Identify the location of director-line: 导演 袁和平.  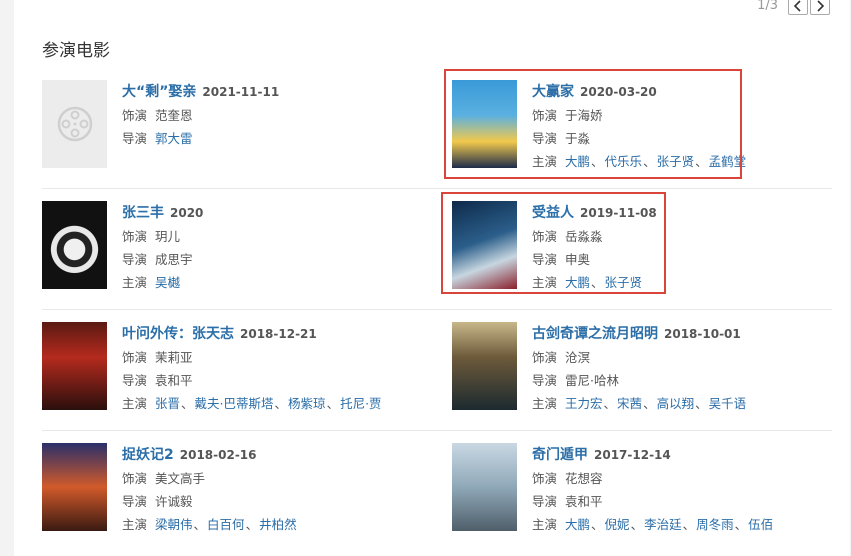
(272, 380).